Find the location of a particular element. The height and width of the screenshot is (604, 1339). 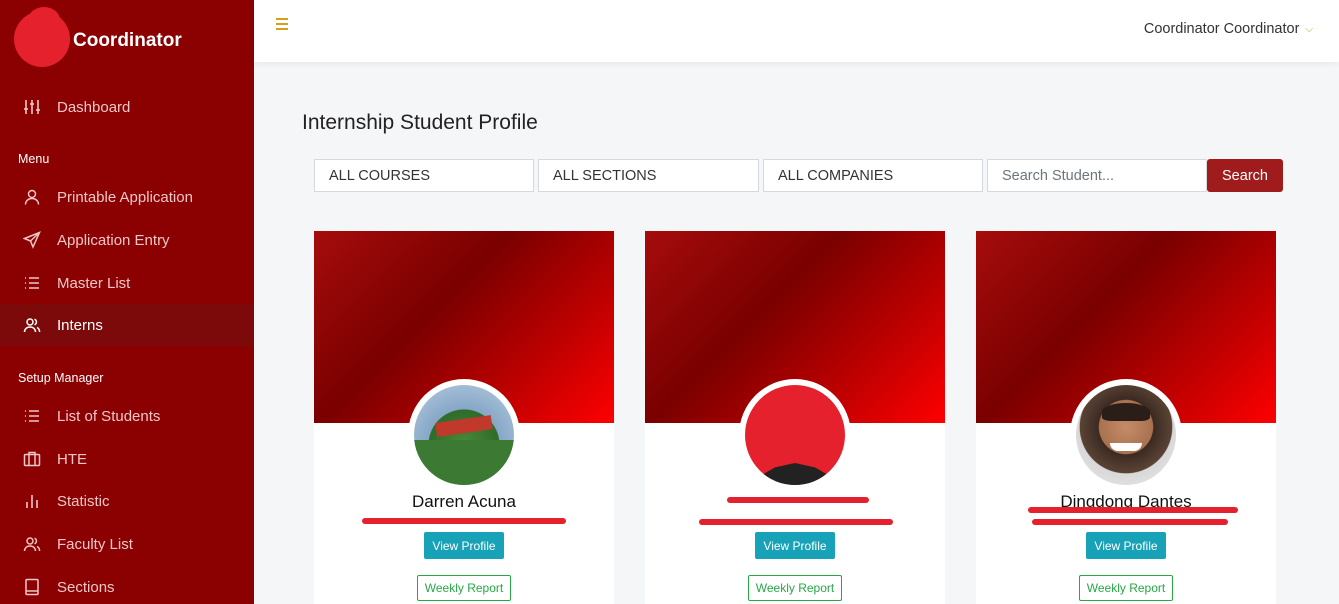

menu-section-title: Menu is located at coordinates (34, 159).